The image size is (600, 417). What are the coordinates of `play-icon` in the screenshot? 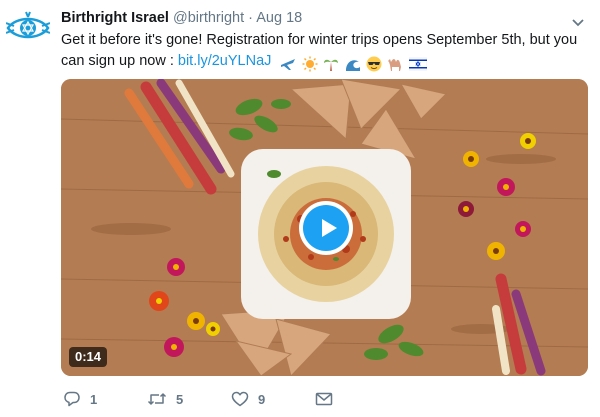 It's located at (326, 228).